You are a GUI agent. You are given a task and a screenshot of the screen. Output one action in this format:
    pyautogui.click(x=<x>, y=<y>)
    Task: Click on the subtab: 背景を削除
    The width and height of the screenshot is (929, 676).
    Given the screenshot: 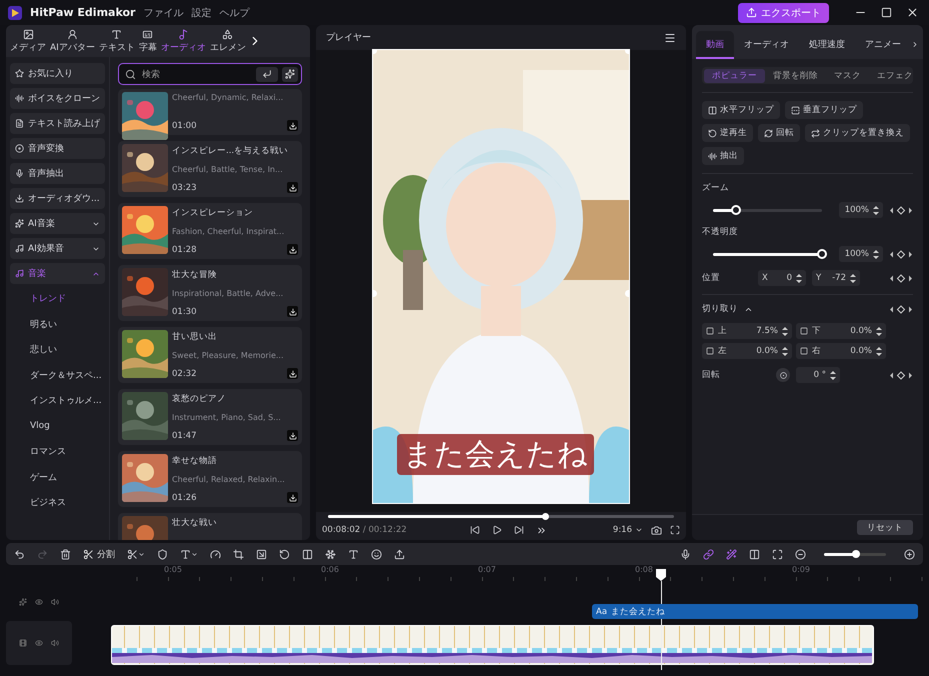 What is the action you would take?
    pyautogui.click(x=795, y=75)
    